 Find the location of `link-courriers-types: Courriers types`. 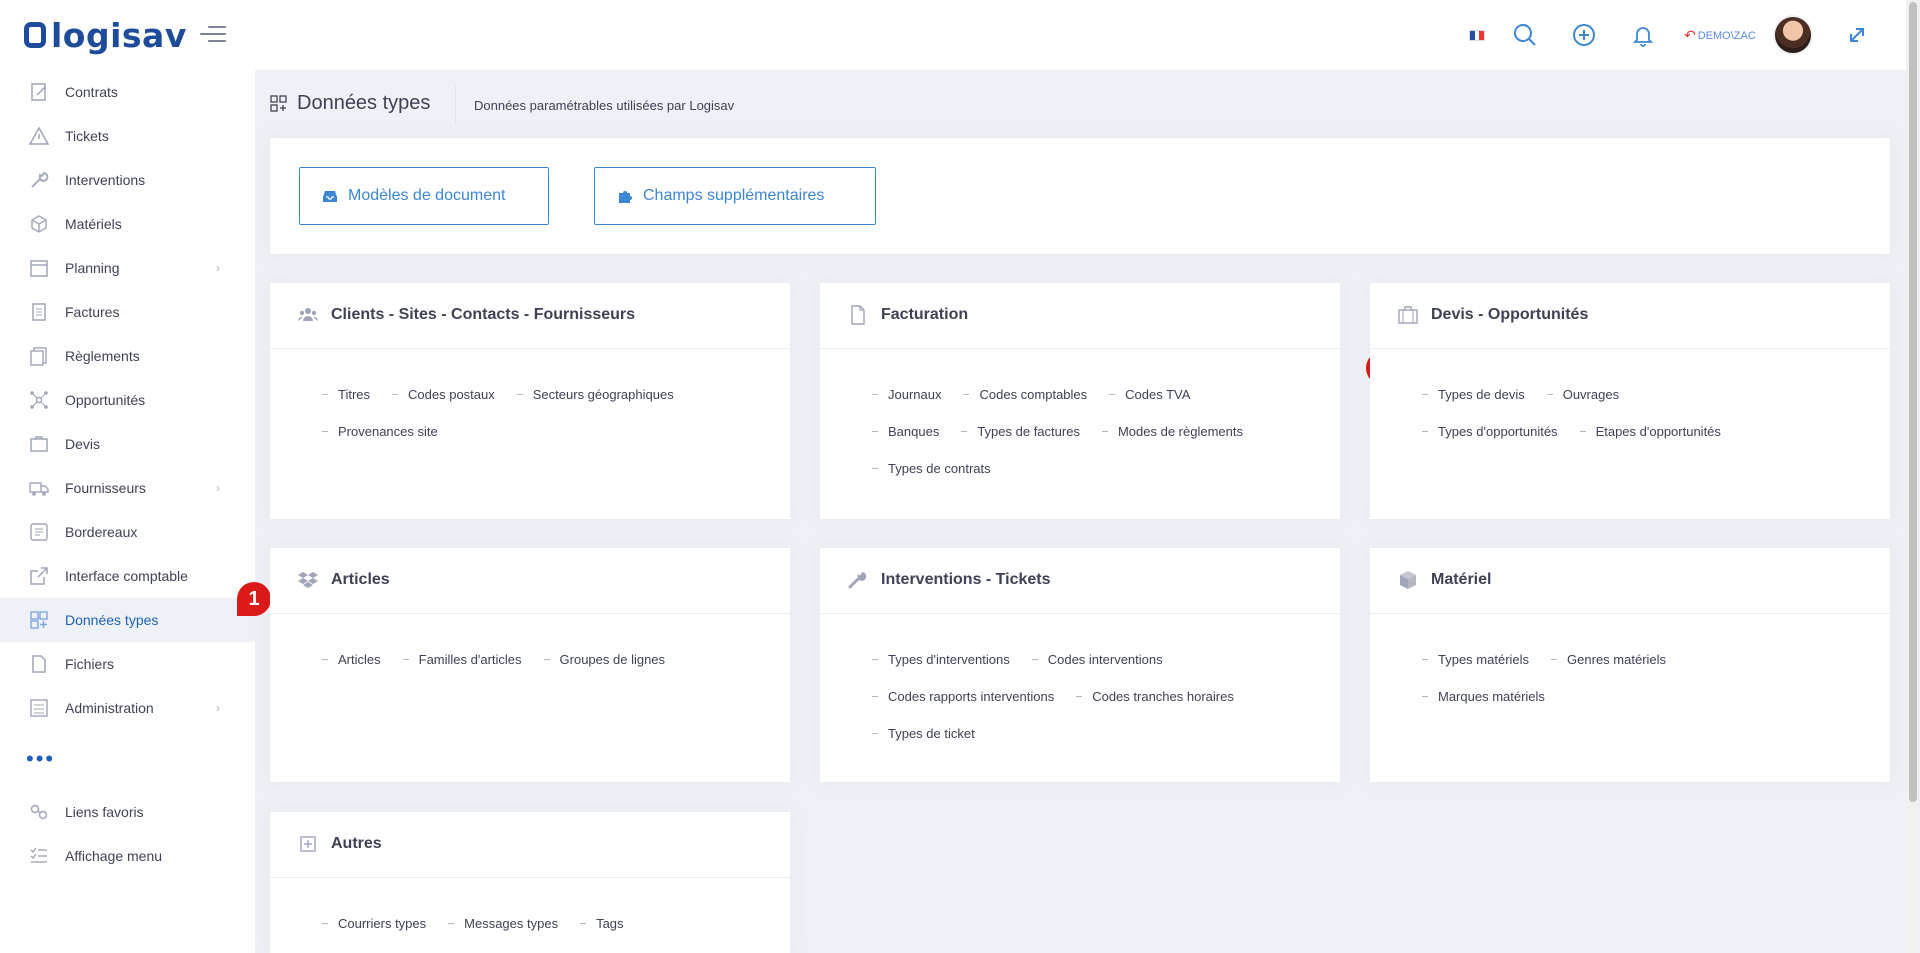

link-courriers-types: Courriers types is located at coordinates (374, 923).